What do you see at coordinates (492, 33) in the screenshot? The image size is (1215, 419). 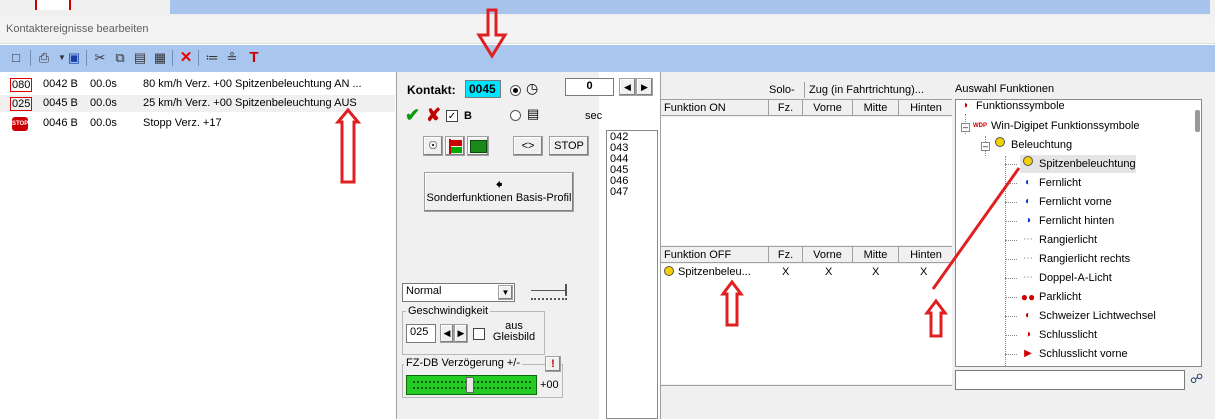 I see `annotation-arrow-down-kontakt` at bounding box center [492, 33].